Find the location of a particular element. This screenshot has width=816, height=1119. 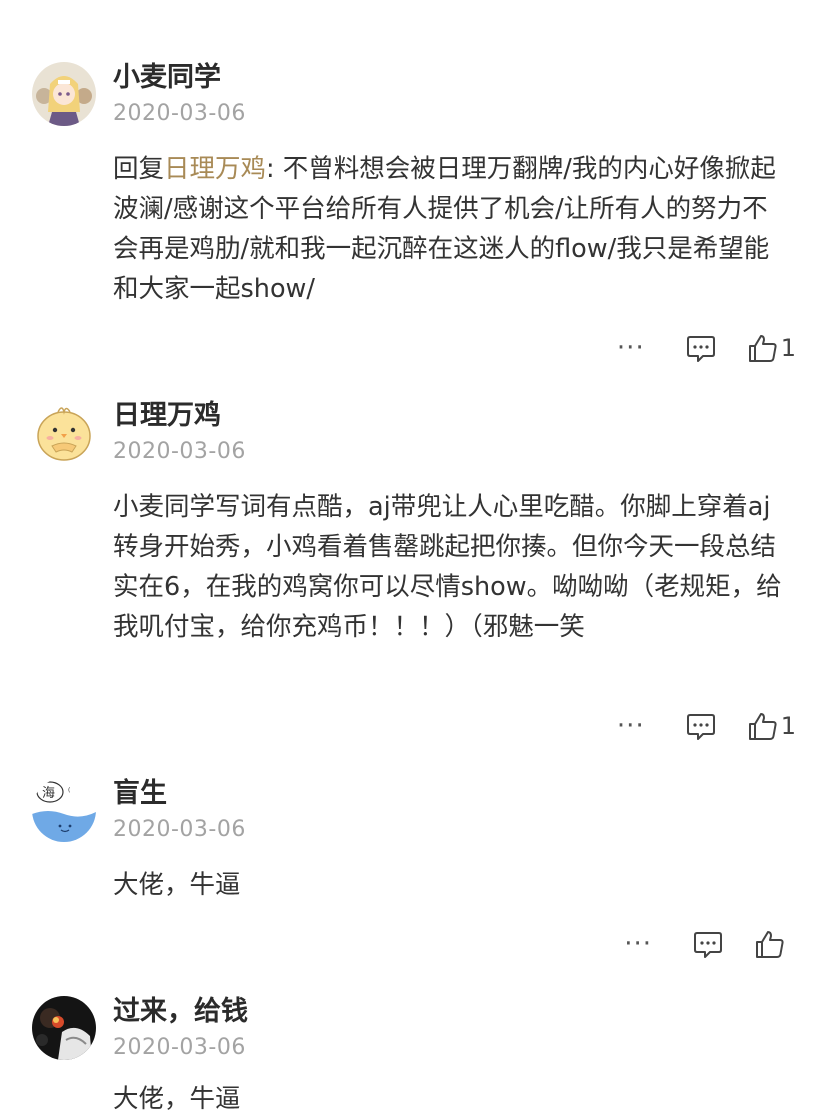

reply-colon: : is located at coordinates (274, 169).